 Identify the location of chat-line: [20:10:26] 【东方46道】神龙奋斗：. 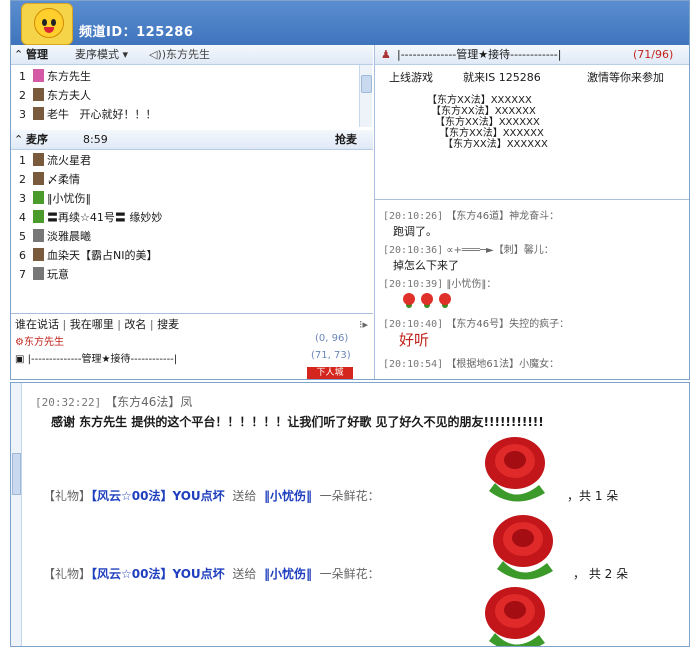
(471, 216).